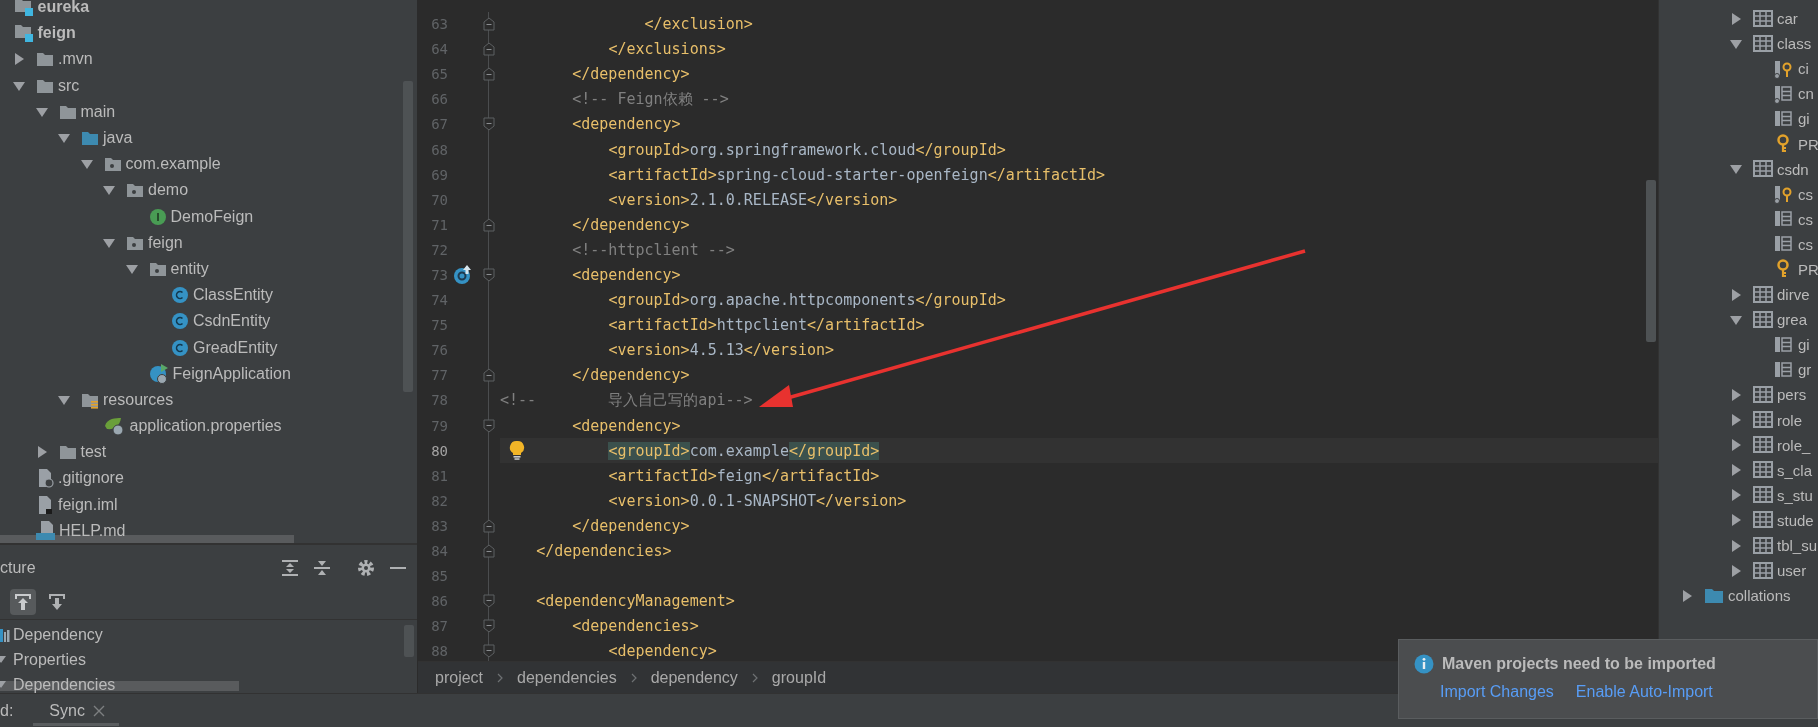 This screenshot has height=727, width=1818. What do you see at coordinates (88, 504) in the screenshot?
I see `tree-item: feign.iml` at bounding box center [88, 504].